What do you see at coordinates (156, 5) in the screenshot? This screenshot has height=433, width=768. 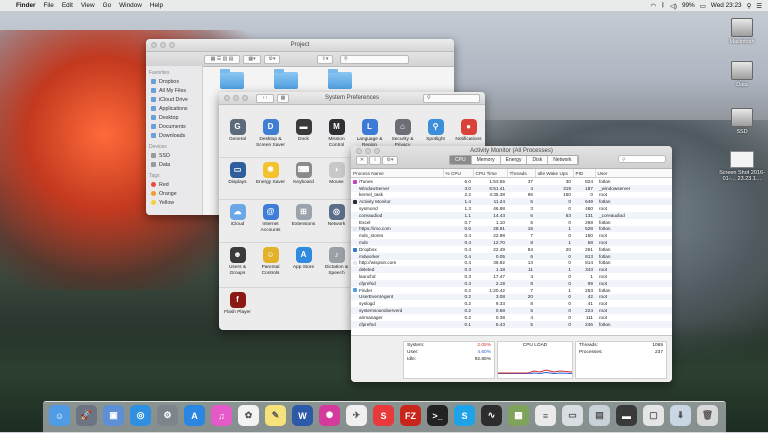 I see `menu-help: Help` at bounding box center [156, 5].